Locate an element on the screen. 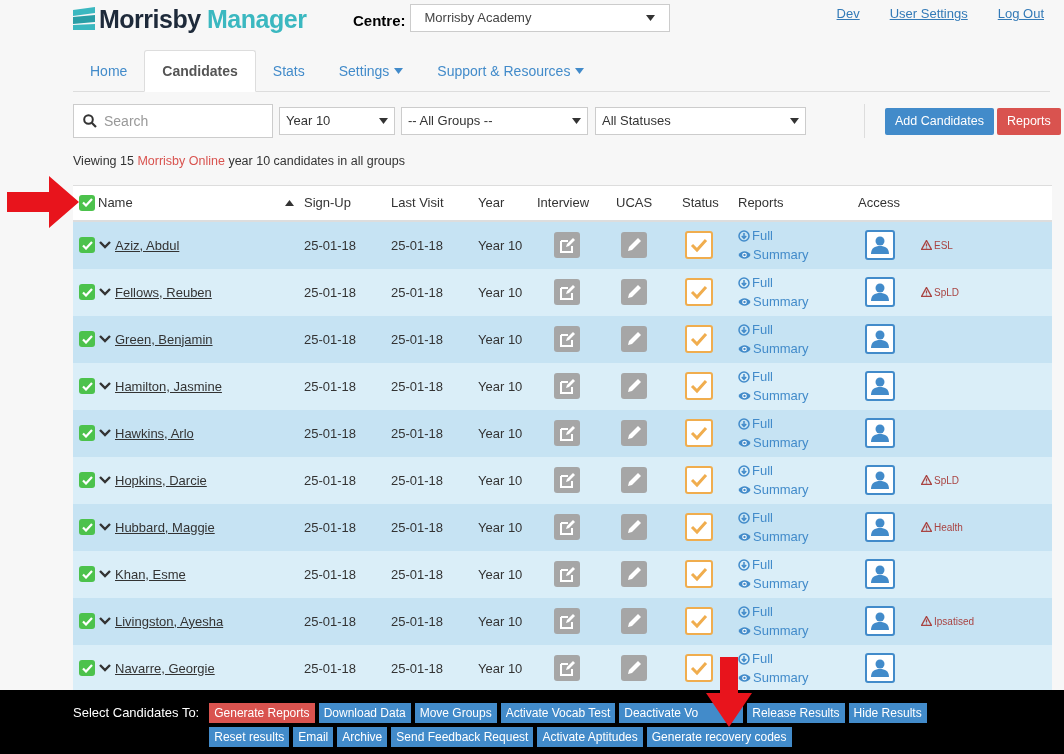 The width and height of the screenshot is (1064, 754). candidate-link: Hawkins, Arlo is located at coordinates (154, 433).